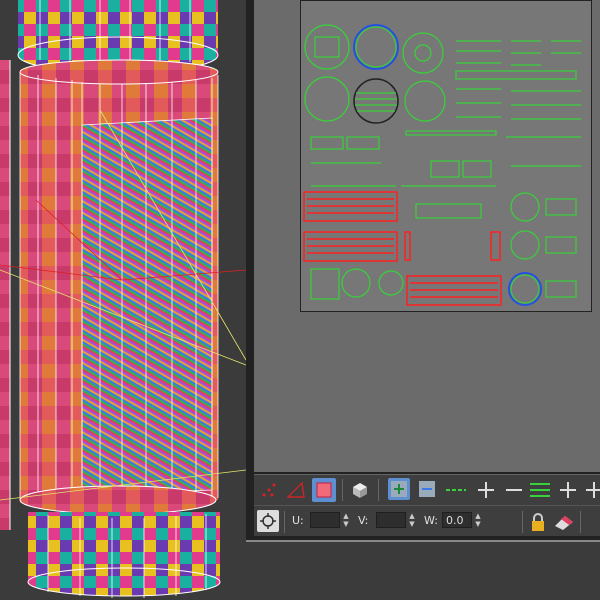 Image resolution: width=600 pixels, height=600 pixels. I want to click on edge-mode-button, so click(296, 490).